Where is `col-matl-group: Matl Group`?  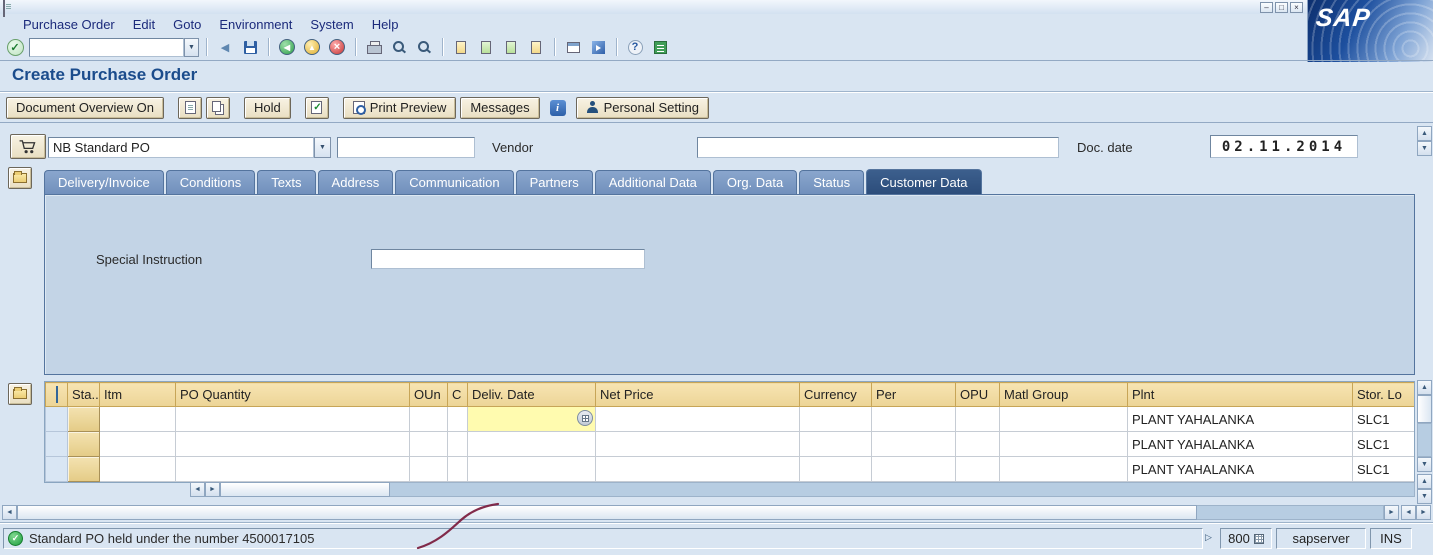 col-matl-group: Matl Group is located at coordinates (1063, 394).